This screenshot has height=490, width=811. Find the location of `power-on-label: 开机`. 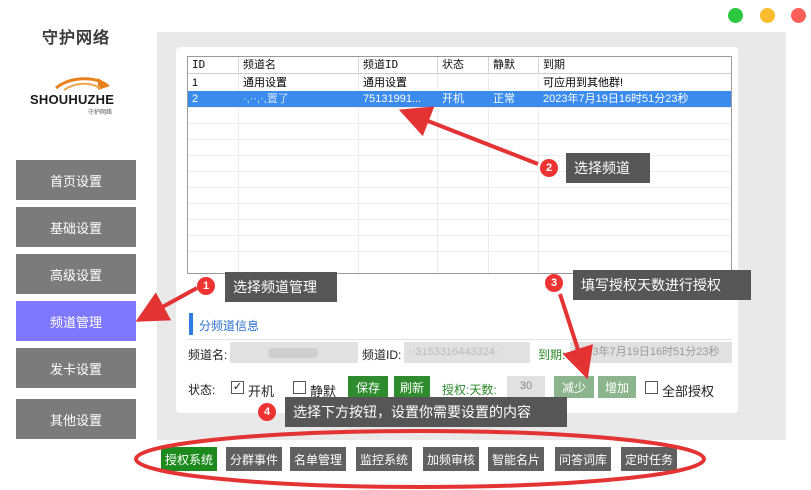

power-on-label: 开机 is located at coordinates (261, 391).